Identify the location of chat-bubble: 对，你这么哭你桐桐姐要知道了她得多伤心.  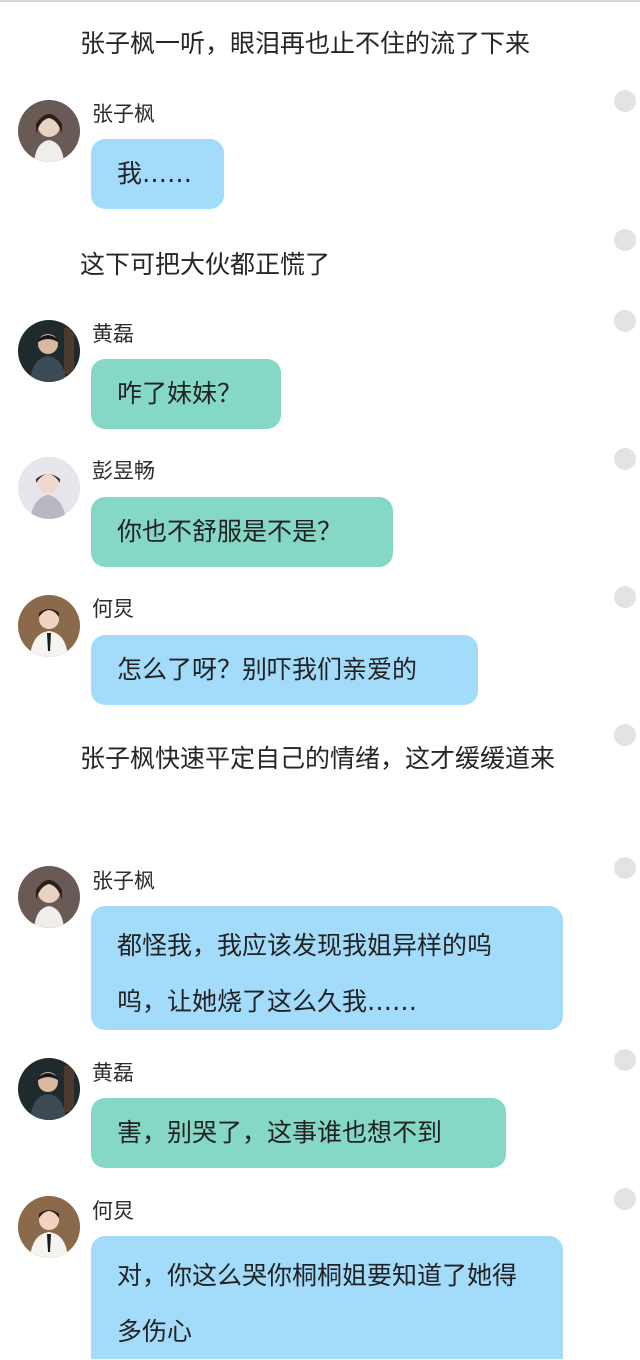
(327, 1297).